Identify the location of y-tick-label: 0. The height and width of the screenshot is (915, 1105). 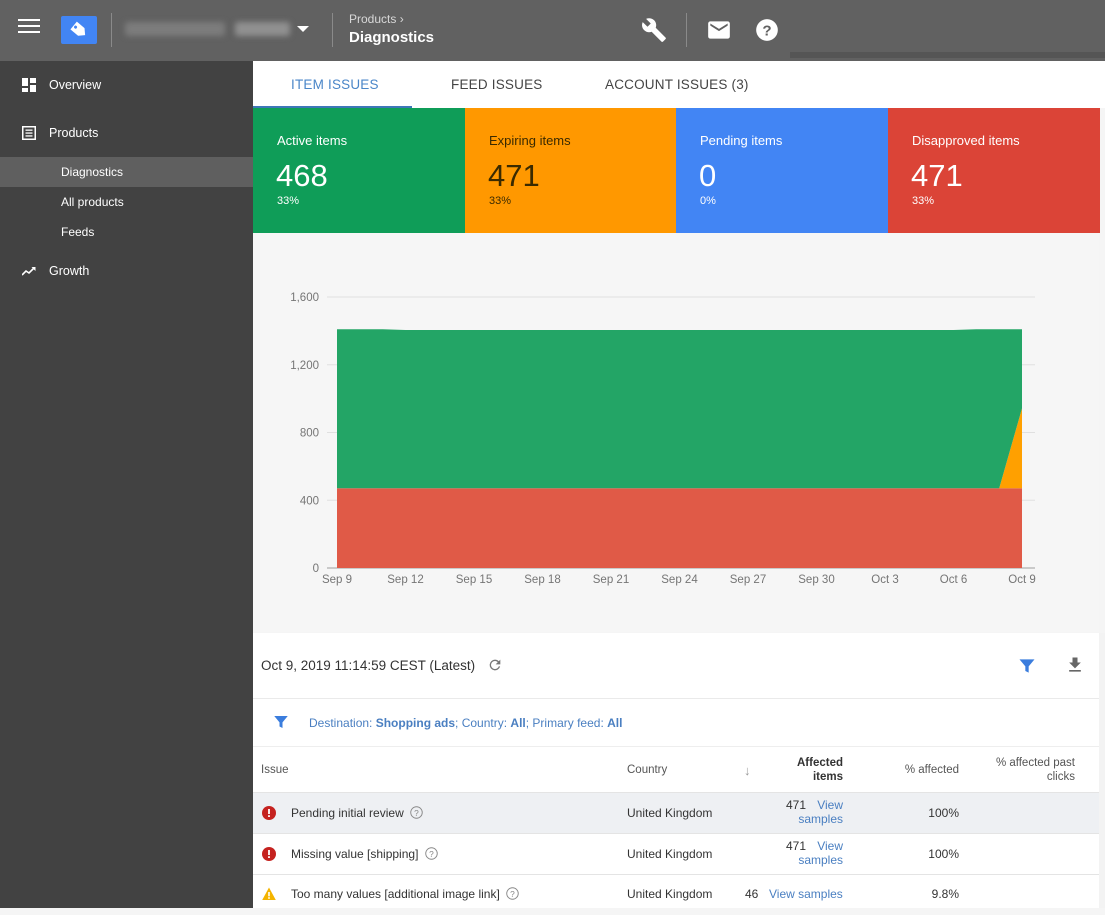
(316, 569).